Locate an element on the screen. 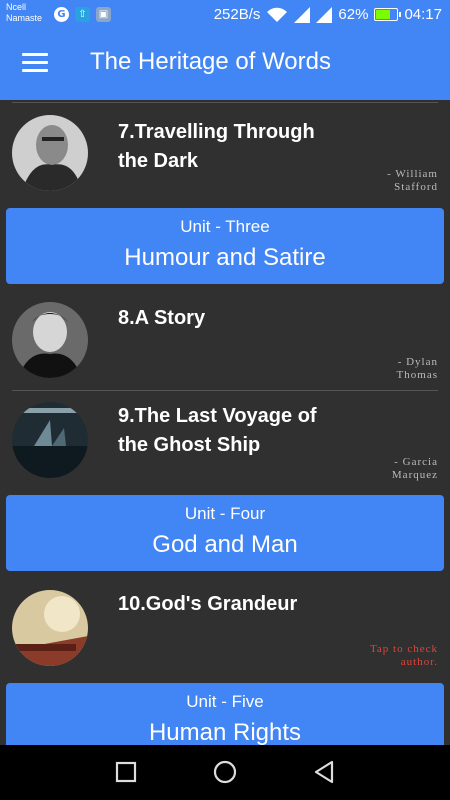 Image resolution: width=450 pixels, height=800 pixels. status-bar: Ncell Namaste G ⇧ ▣ 252B/s 62% 04:17 is located at coordinates (225, 15).